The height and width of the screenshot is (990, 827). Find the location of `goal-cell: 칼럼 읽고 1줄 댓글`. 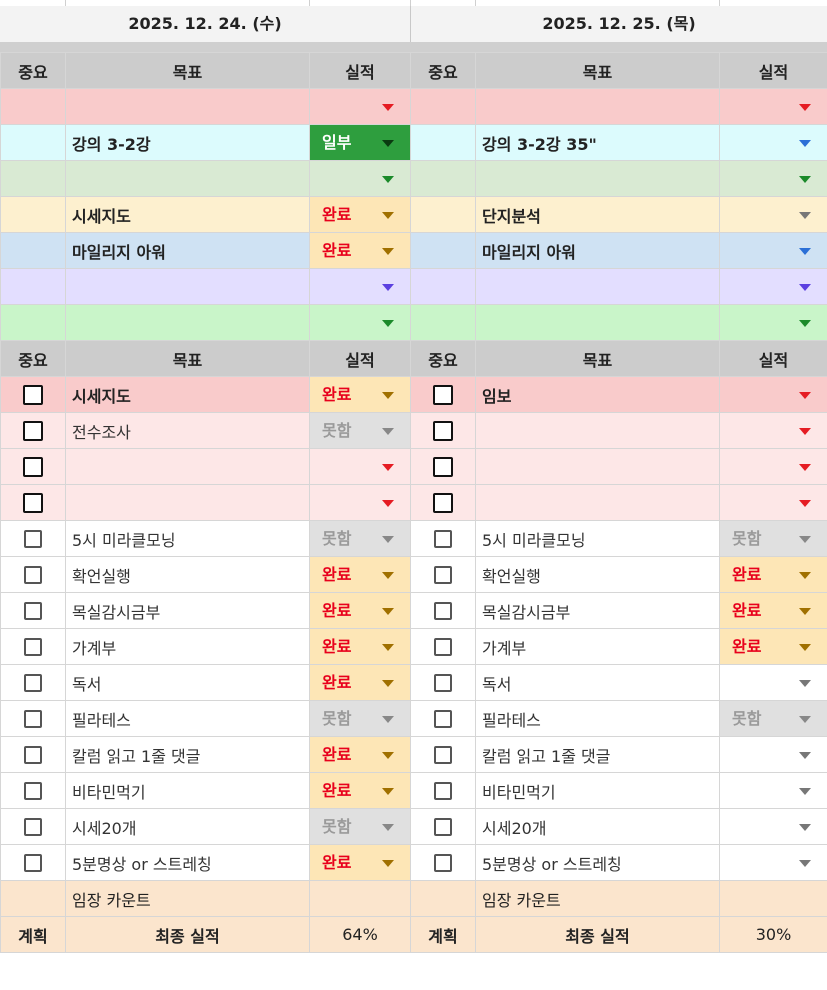

goal-cell: 칼럼 읽고 1줄 댓글 is located at coordinates (597, 754).